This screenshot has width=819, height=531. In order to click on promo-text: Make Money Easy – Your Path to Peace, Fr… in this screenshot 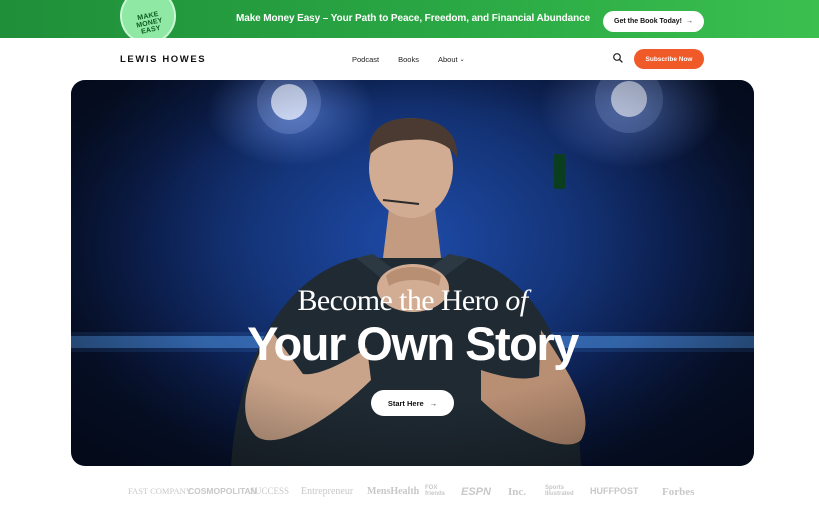, I will do `click(413, 18)`.